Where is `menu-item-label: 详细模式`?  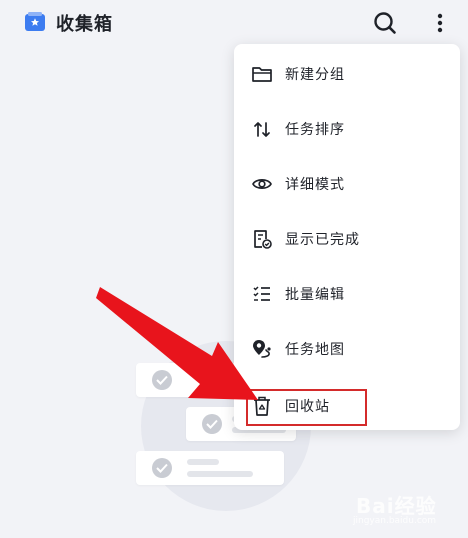 menu-item-label: 详细模式 is located at coordinates (315, 185).